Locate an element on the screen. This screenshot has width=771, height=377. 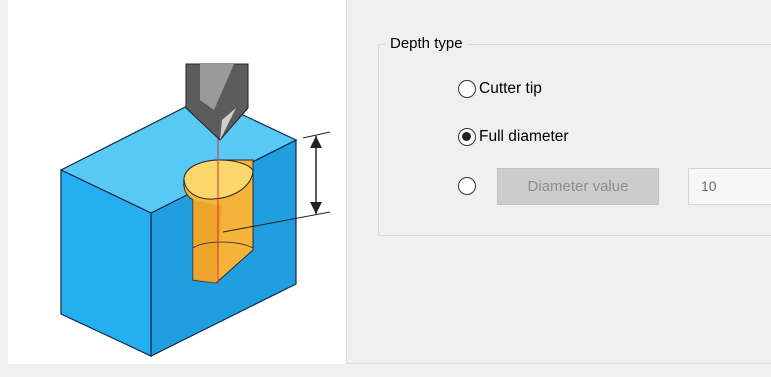
groupbox-title: Depth type is located at coordinates (426, 44).